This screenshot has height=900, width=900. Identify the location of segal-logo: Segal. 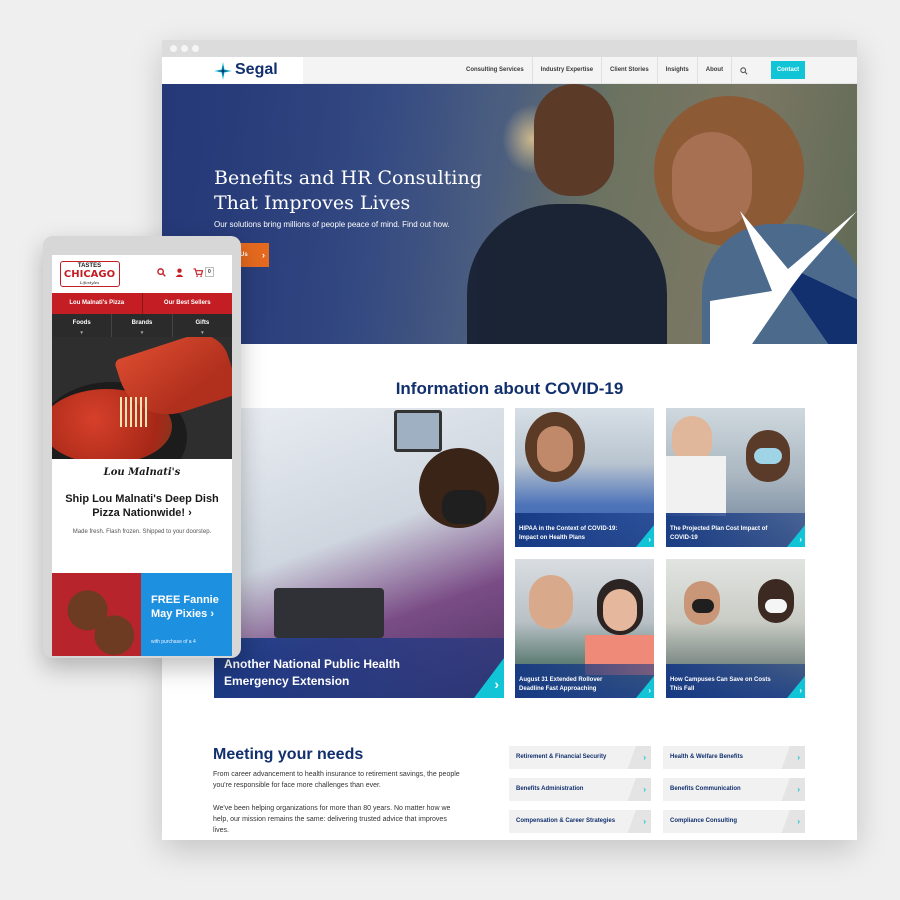
(232, 70).